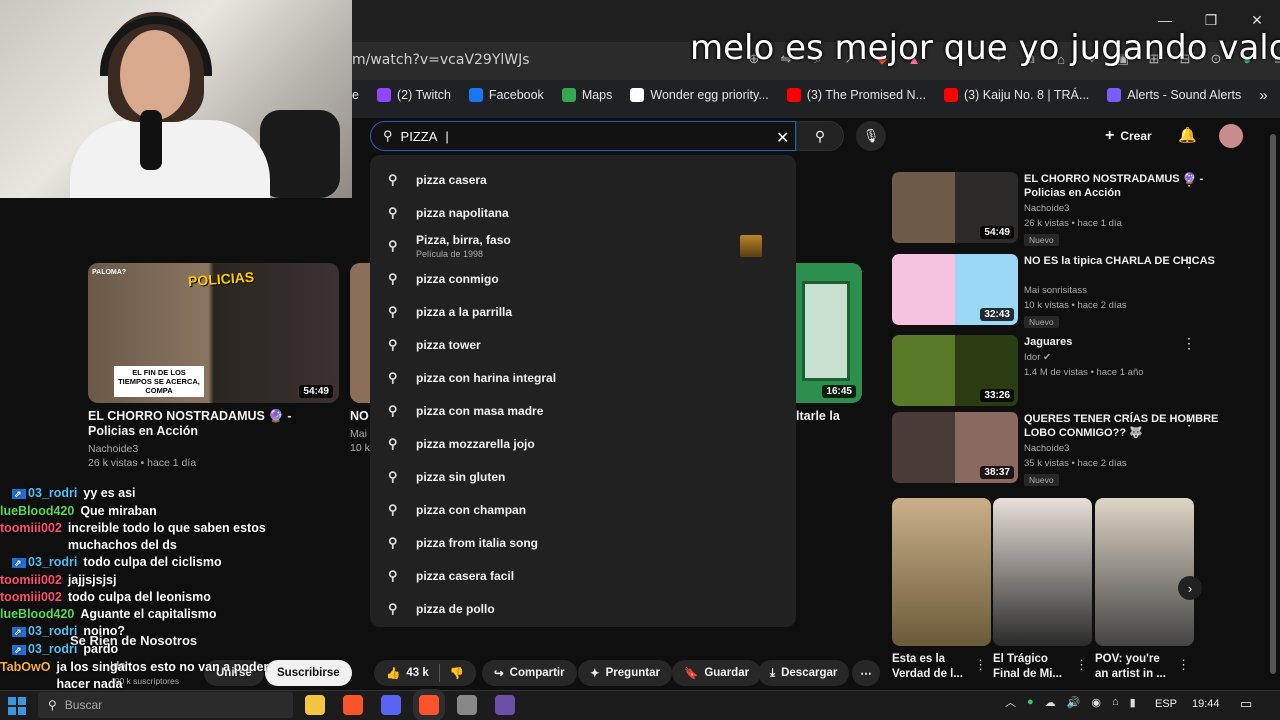 The width and height of the screenshot is (1280, 720). What do you see at coordinates (1206, 704) in the screenshot?
I see `clock: 19:44` at bounding box center [1206, 704].